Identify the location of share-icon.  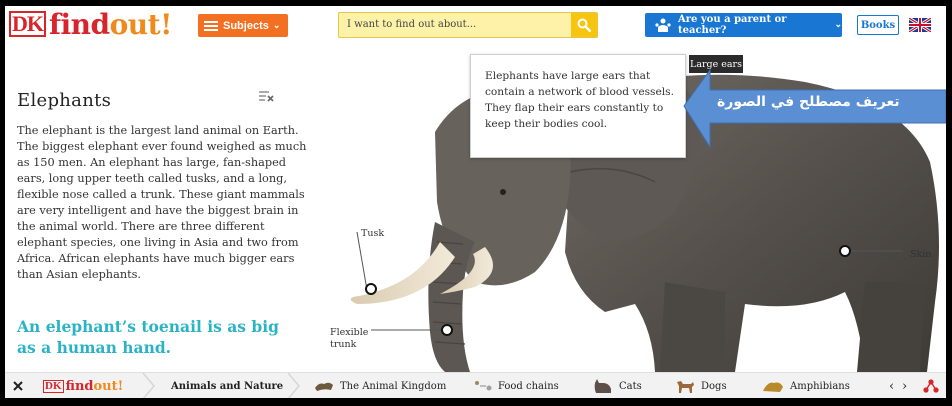
(931, 385).